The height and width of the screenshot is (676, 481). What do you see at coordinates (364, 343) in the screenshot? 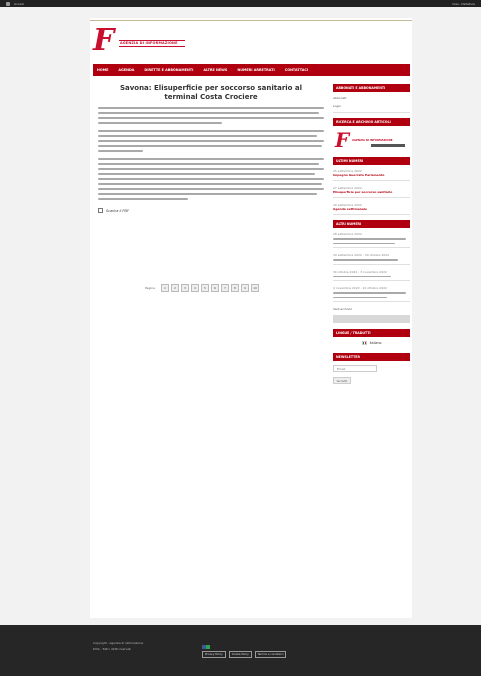
I see `italy-flag-icon` at bounding box center [364, 343].